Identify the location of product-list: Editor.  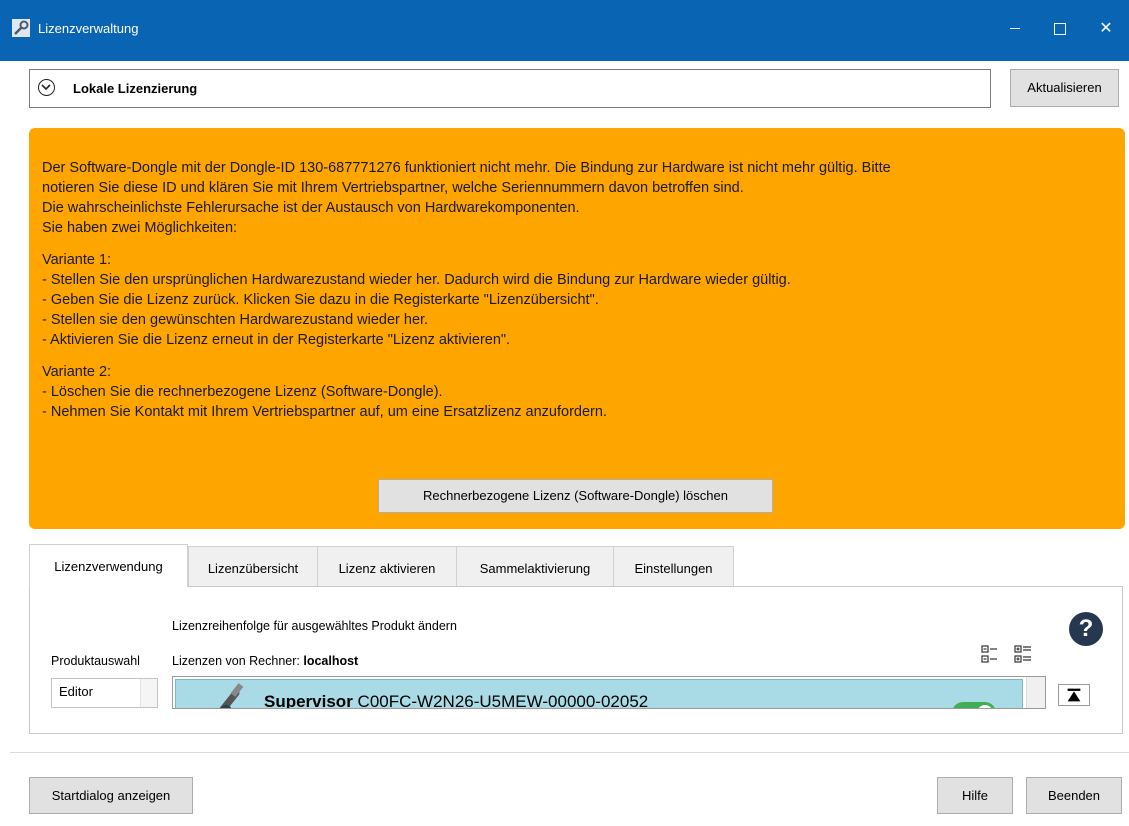
(104, 693).